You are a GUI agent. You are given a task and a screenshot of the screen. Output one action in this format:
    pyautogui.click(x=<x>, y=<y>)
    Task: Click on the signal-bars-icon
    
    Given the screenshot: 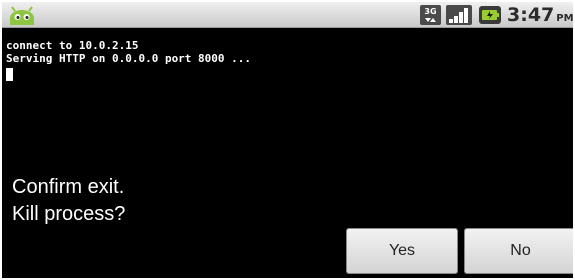 What is the action you would take?
    pyautogui.click(x=459, y=15)
    